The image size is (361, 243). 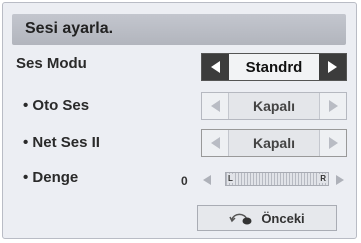 I want to click on sound-mode-prev-button, so click(x=215, y=67).